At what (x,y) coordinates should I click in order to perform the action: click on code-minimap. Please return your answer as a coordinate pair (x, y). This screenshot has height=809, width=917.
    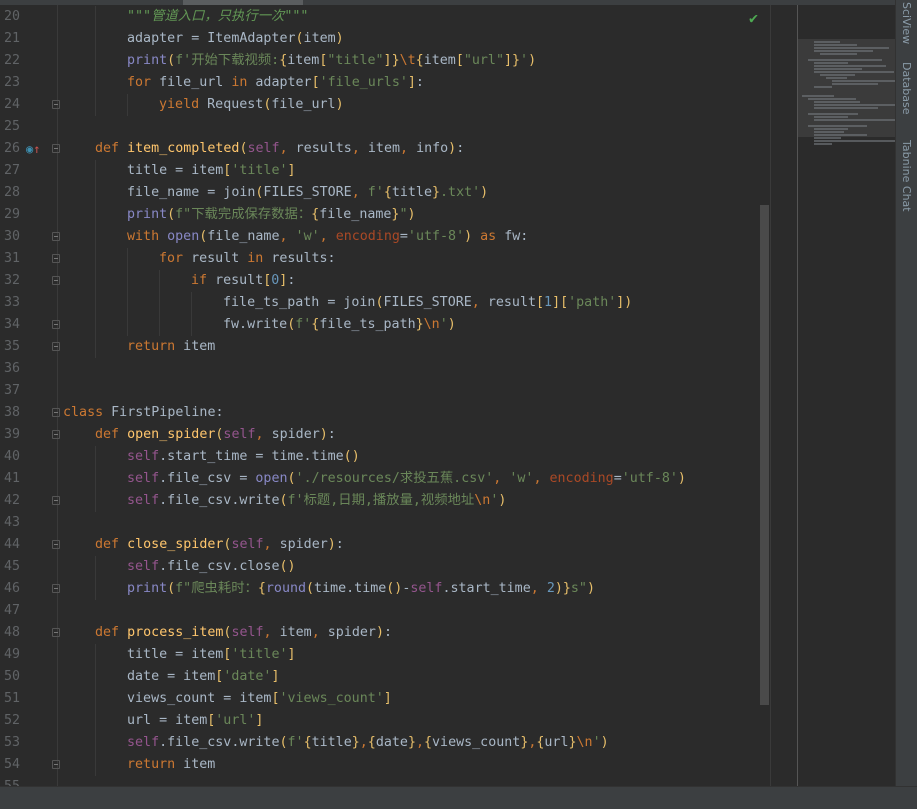
    Looking at the image, I should click on (855, 395).